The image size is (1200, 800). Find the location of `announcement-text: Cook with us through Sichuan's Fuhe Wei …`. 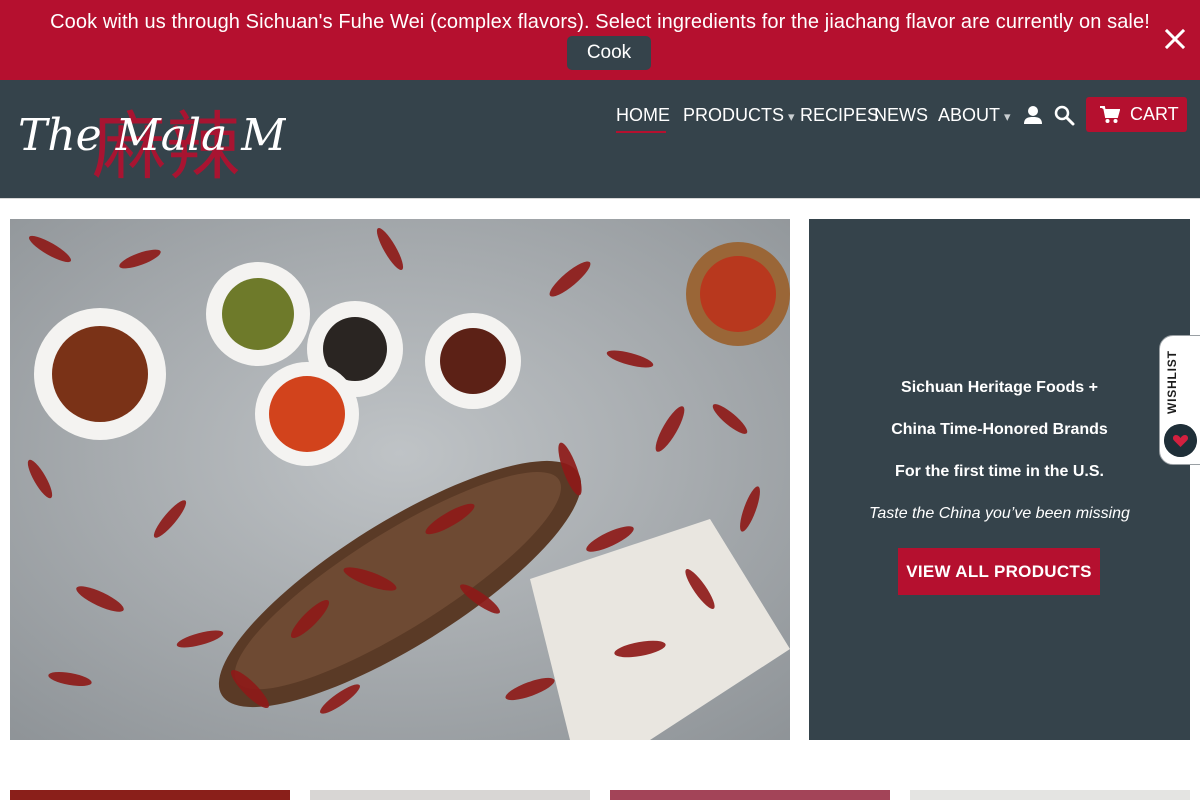

announcement-text: Cook with us through Sichuan's Fuhe Wei … is located at coordinates (600, 22).